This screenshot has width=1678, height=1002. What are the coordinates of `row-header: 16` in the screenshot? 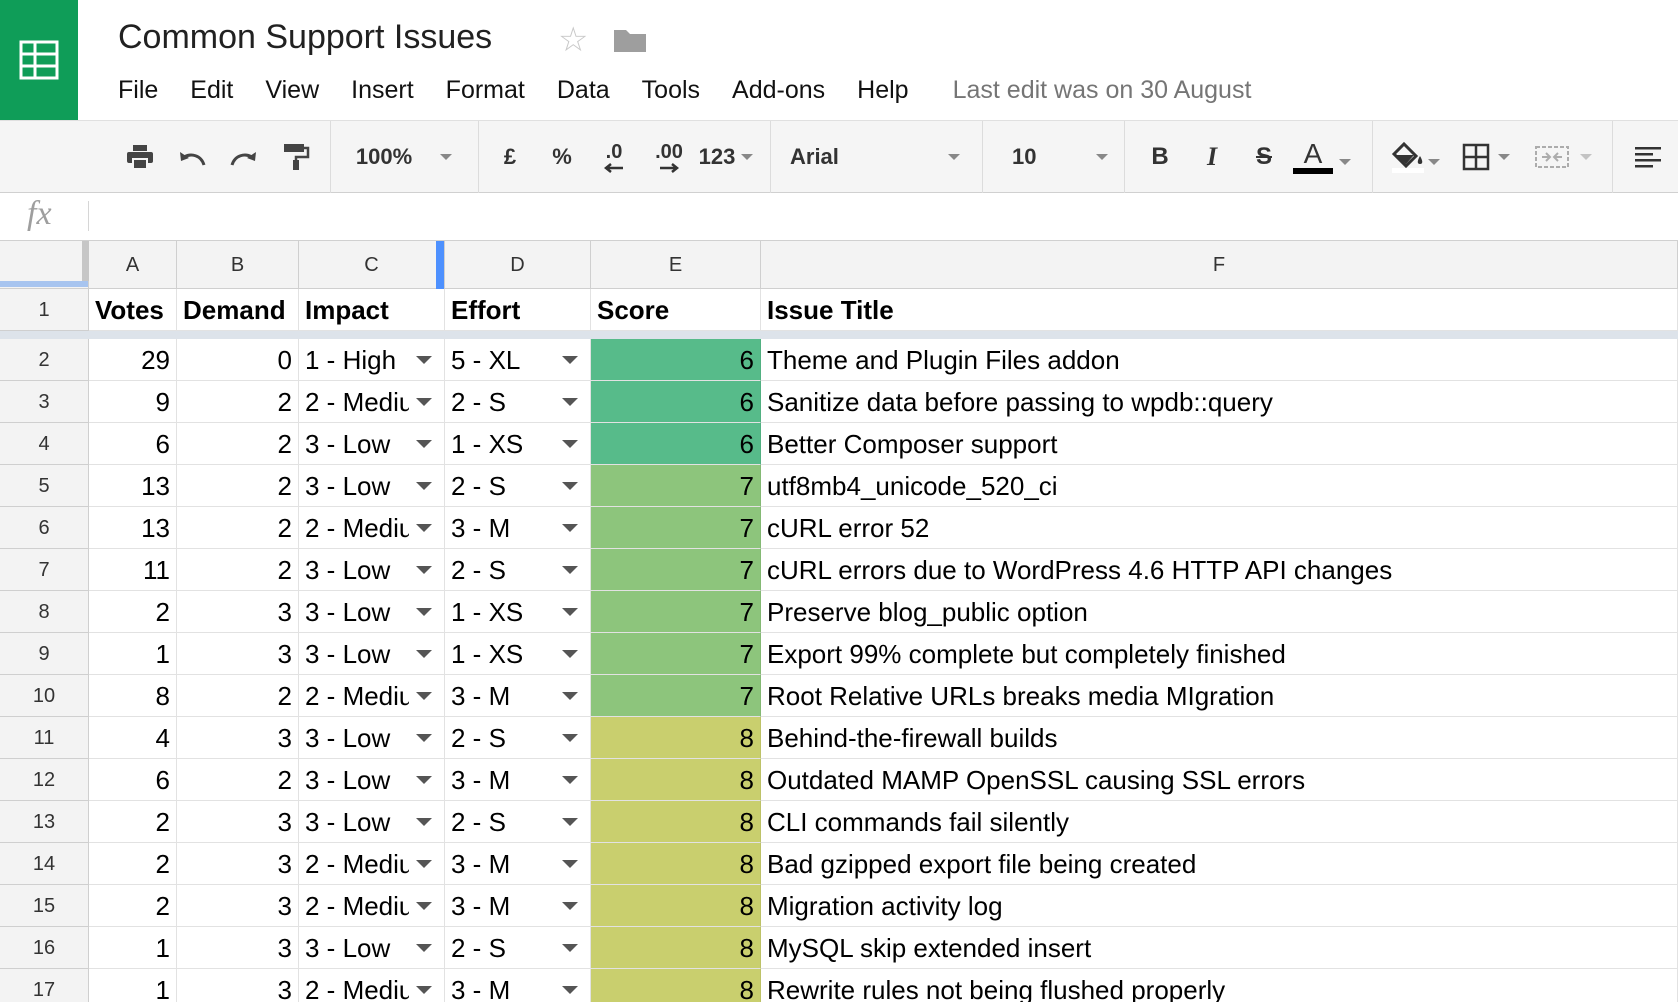 It's located at (44, 948).